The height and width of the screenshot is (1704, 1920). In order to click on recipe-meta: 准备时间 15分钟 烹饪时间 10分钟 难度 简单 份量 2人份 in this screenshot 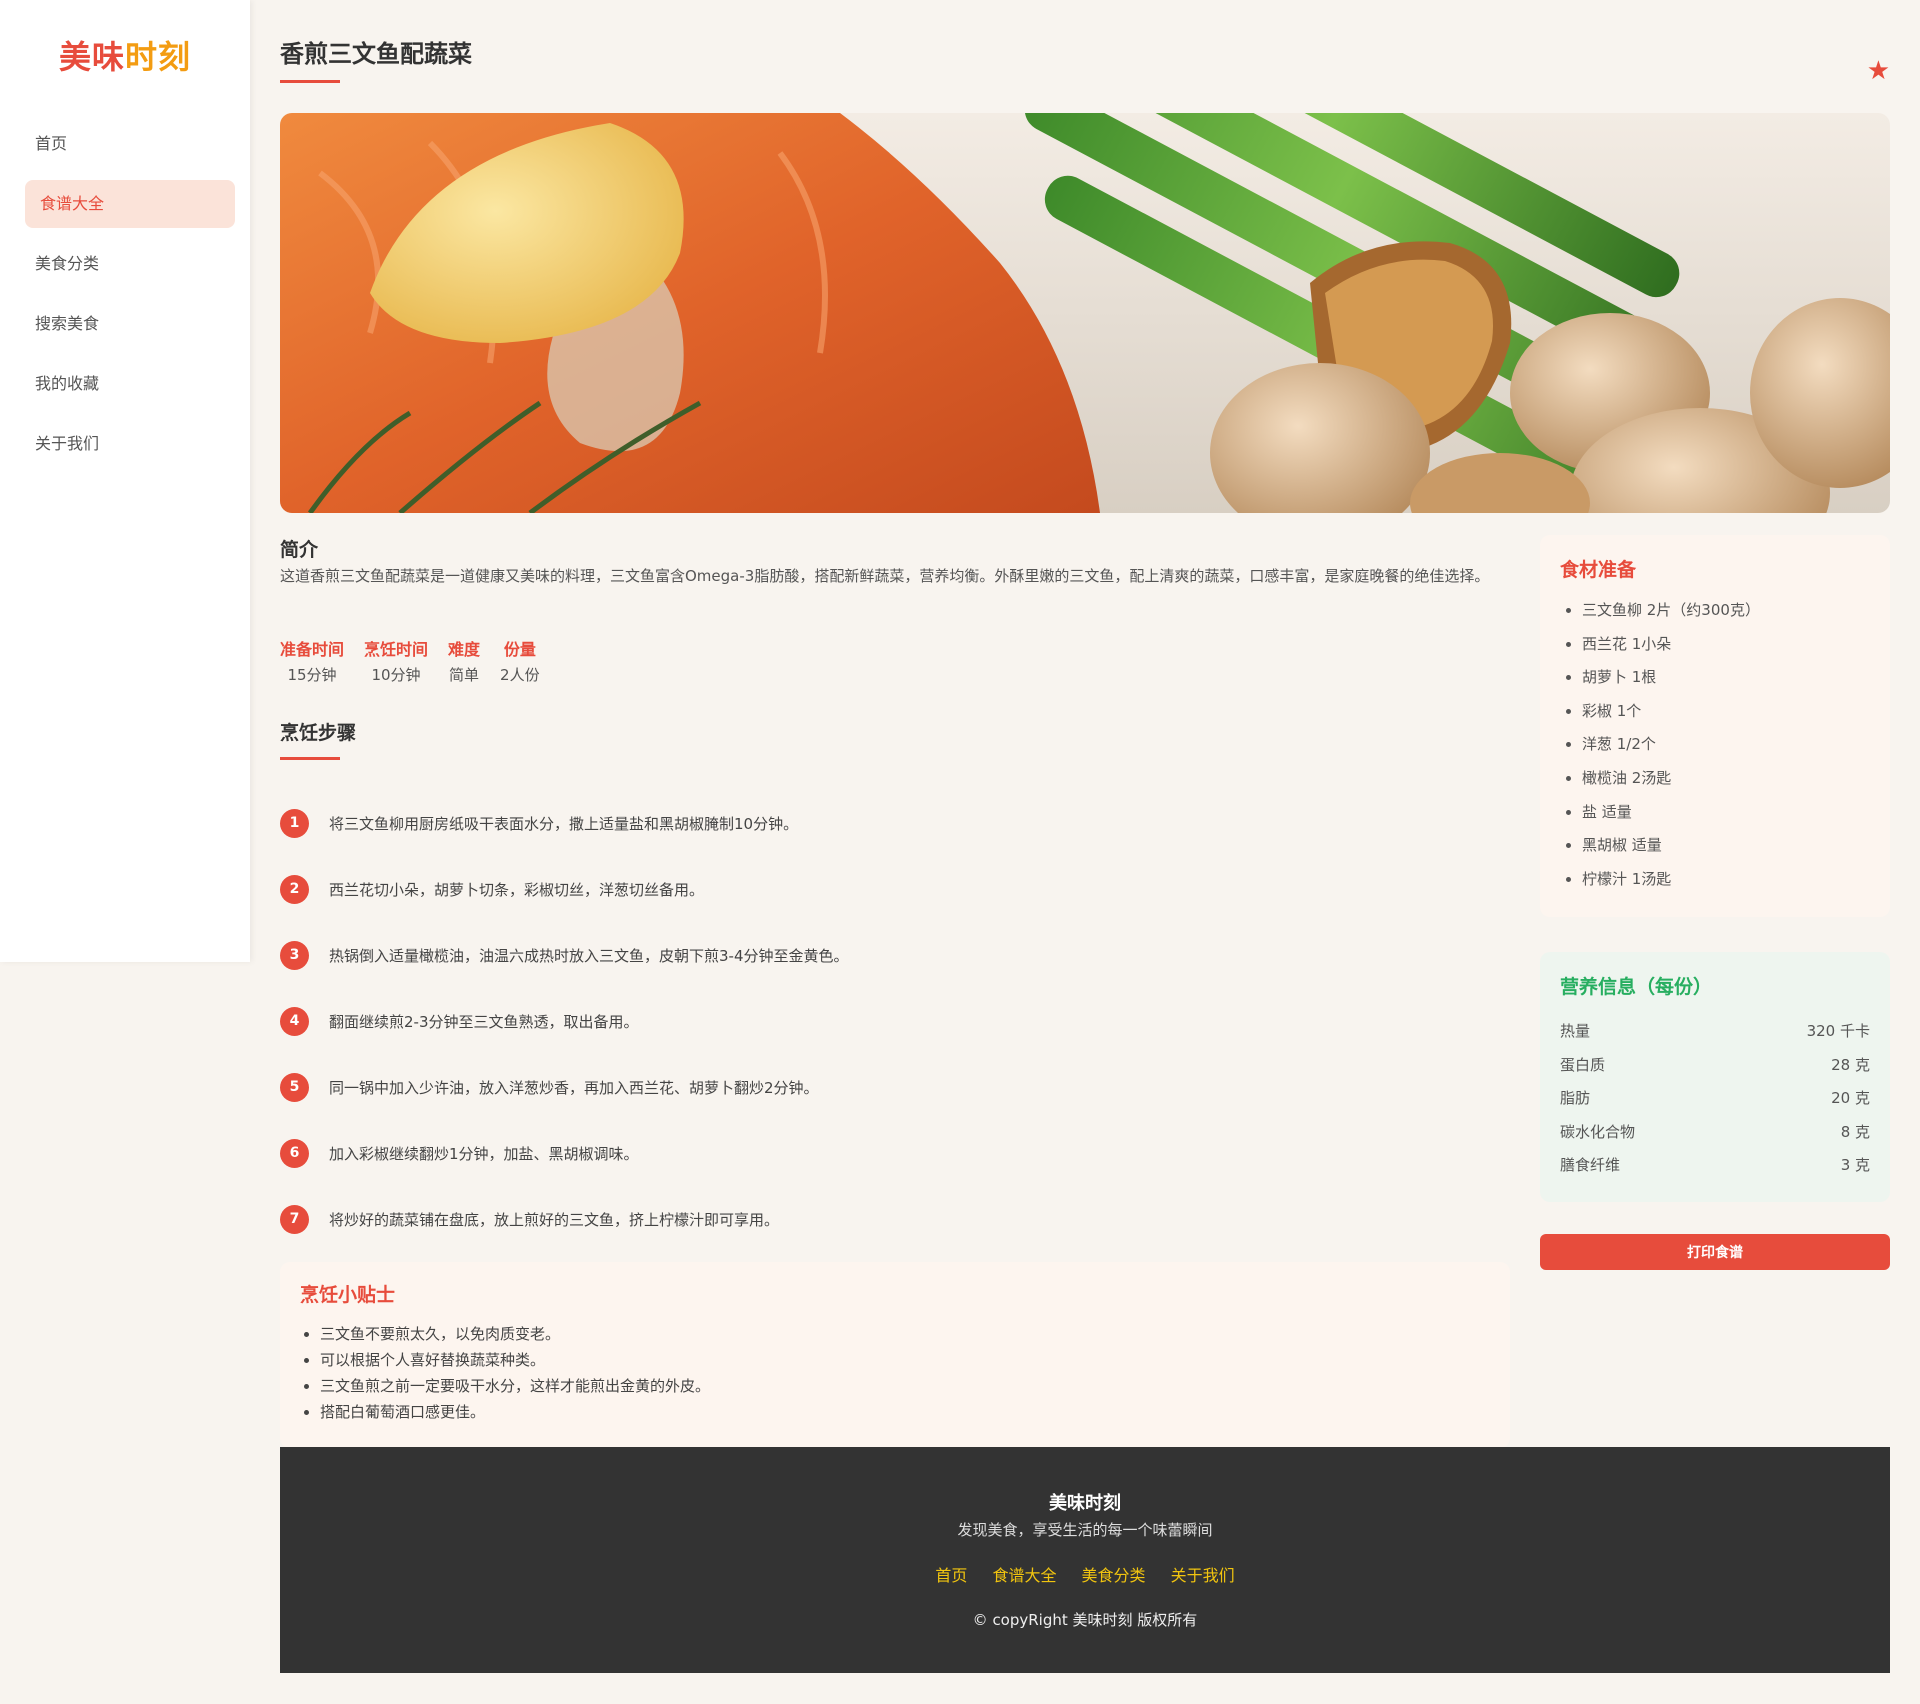, I will do `click(420, 660)`.